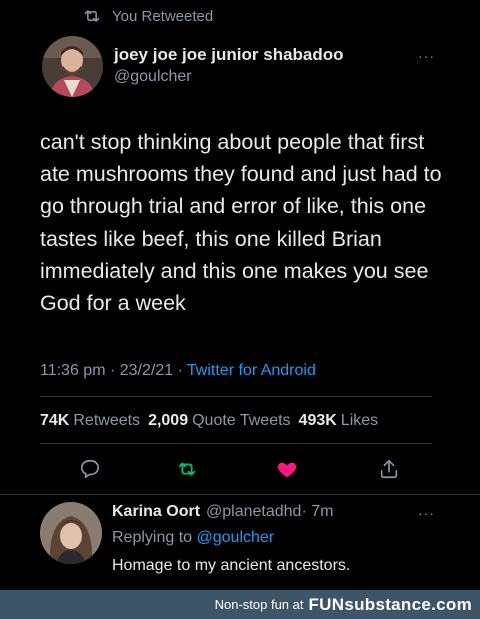 The image size is (480, 619). What do you see at coordinates (251, 371) in the screenshot?
I see `tweet-client-link: Twitter for Android` at bounding box center [251, 371].